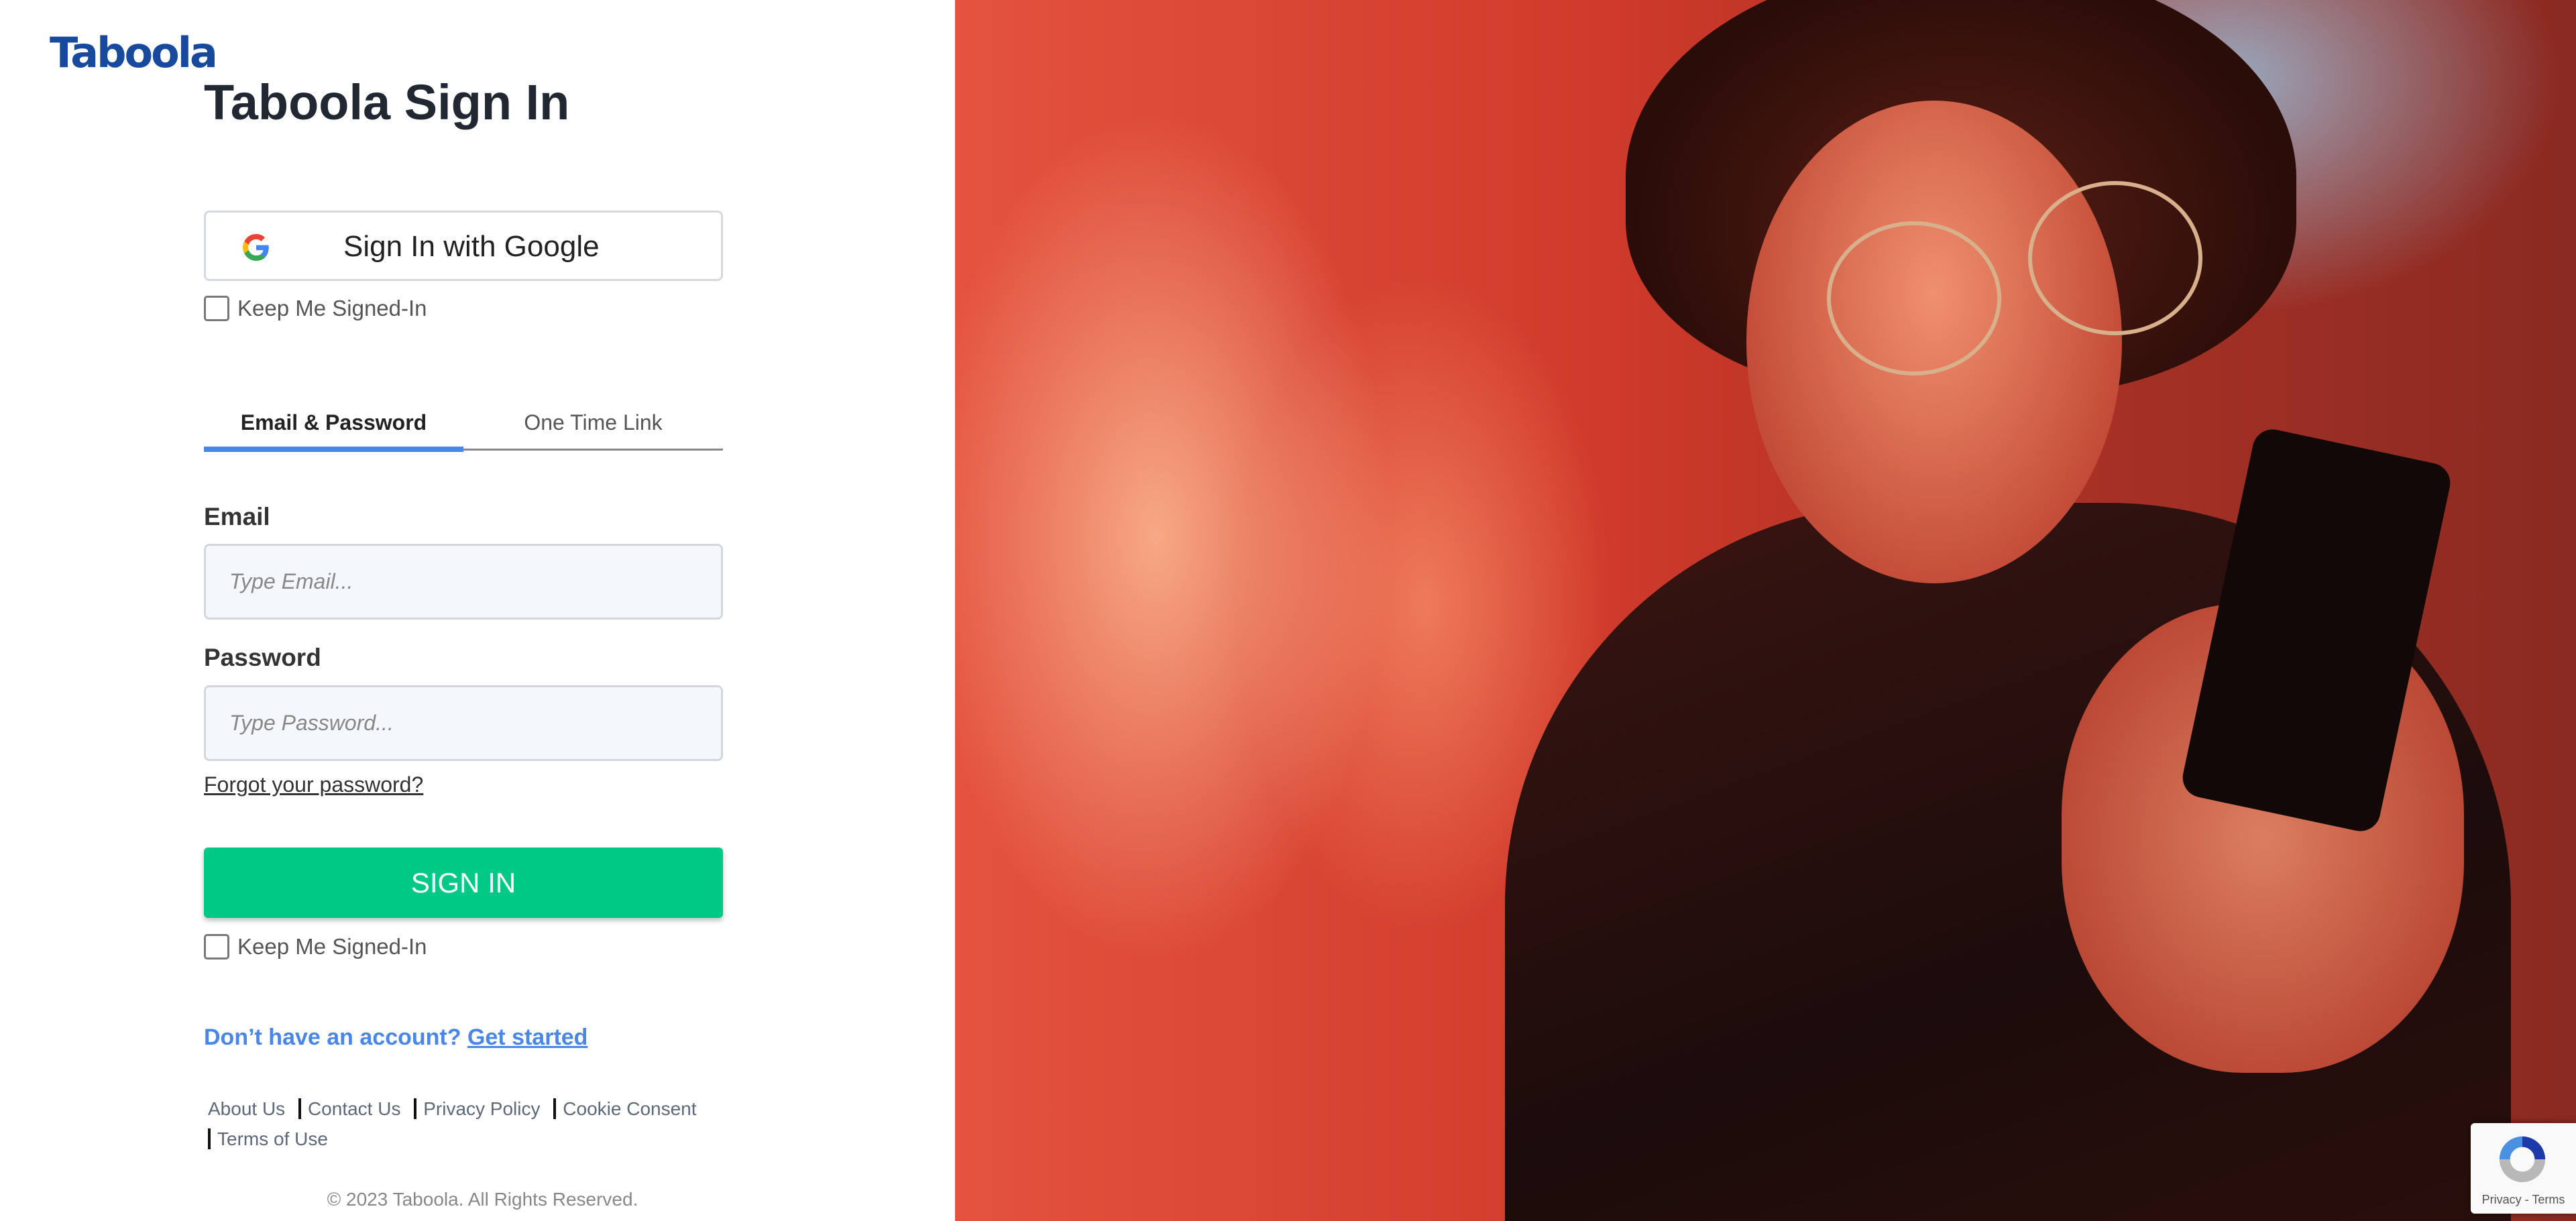 This screenshot has width=2576, height=1221. I want to click on sign-in-button: SIGN IN, so click(463, 883).